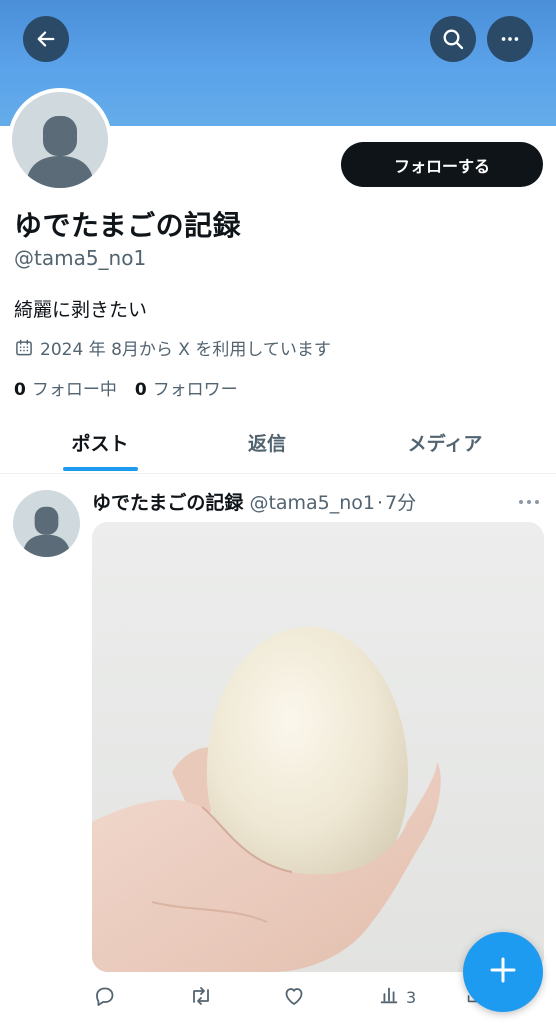  I want to click on follow-counts: 0 フォロー中 0 フォロワー, so click(135, 387).